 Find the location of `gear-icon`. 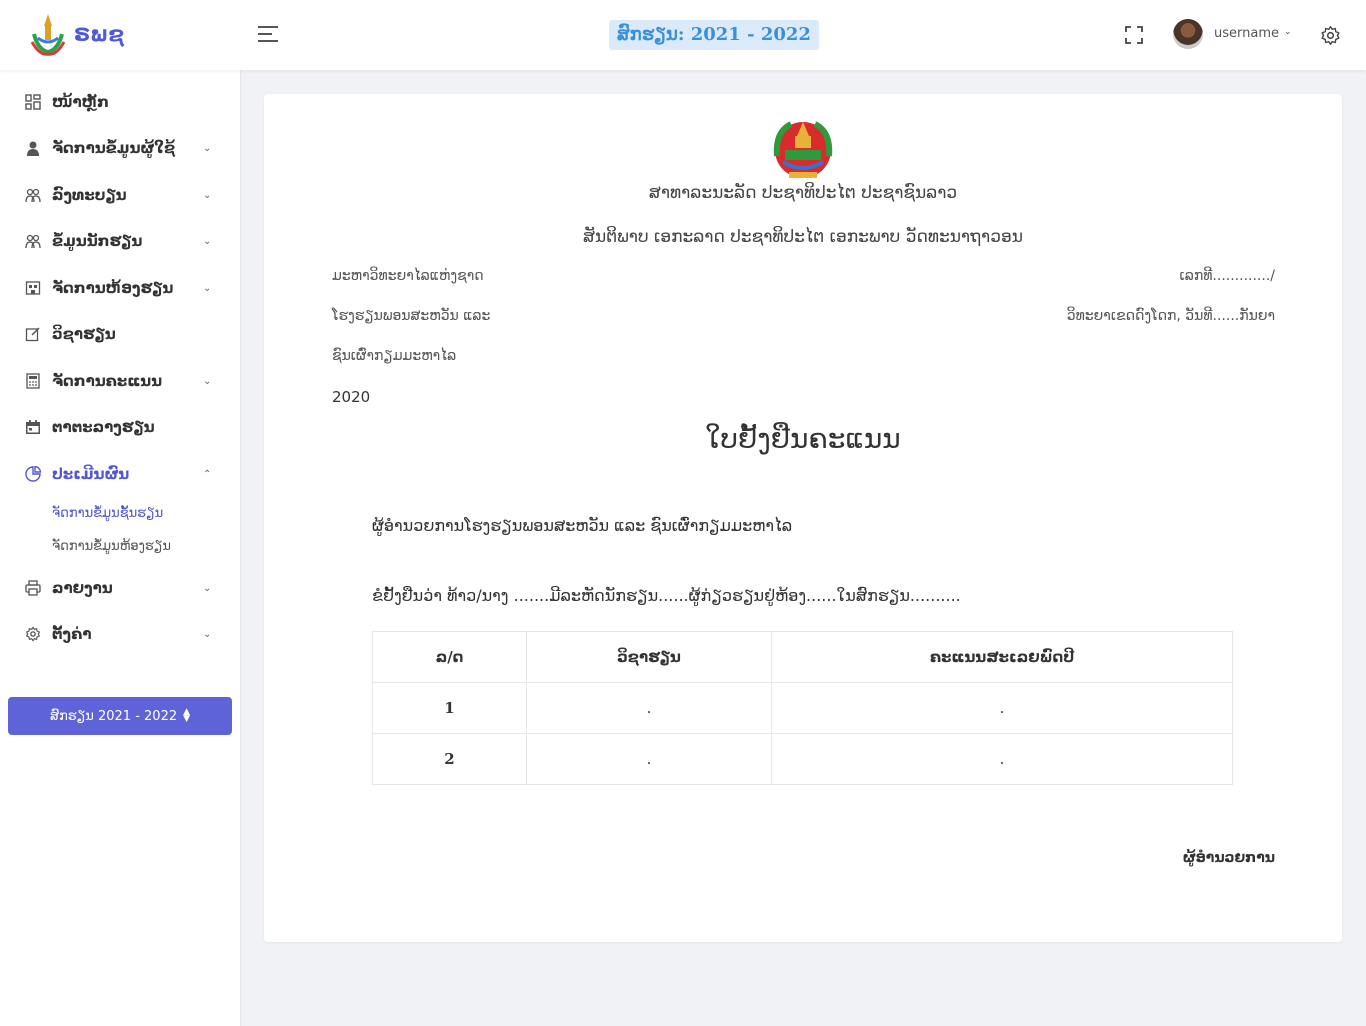

gear-icon is located at coordinates (33, 634).